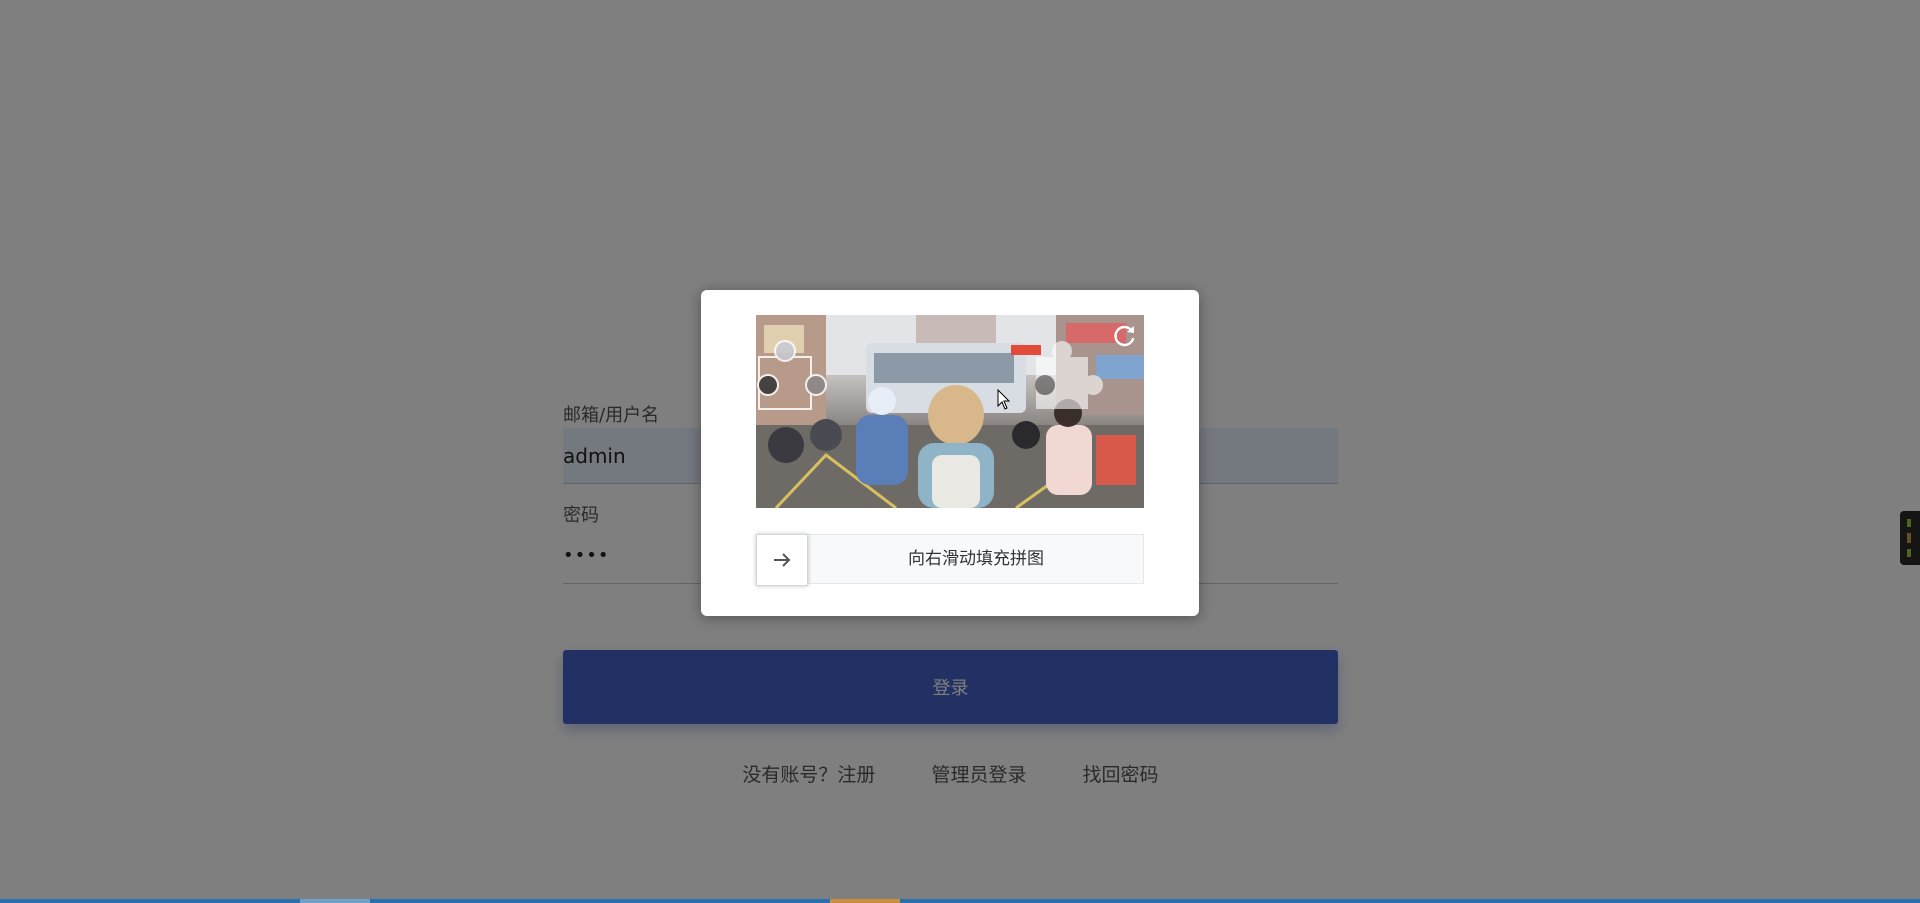 This screenshot has height=903, width=1920. Describe the element at coordinates (960, 901) in the screenshot. I see `taskbar-strip` at that location.